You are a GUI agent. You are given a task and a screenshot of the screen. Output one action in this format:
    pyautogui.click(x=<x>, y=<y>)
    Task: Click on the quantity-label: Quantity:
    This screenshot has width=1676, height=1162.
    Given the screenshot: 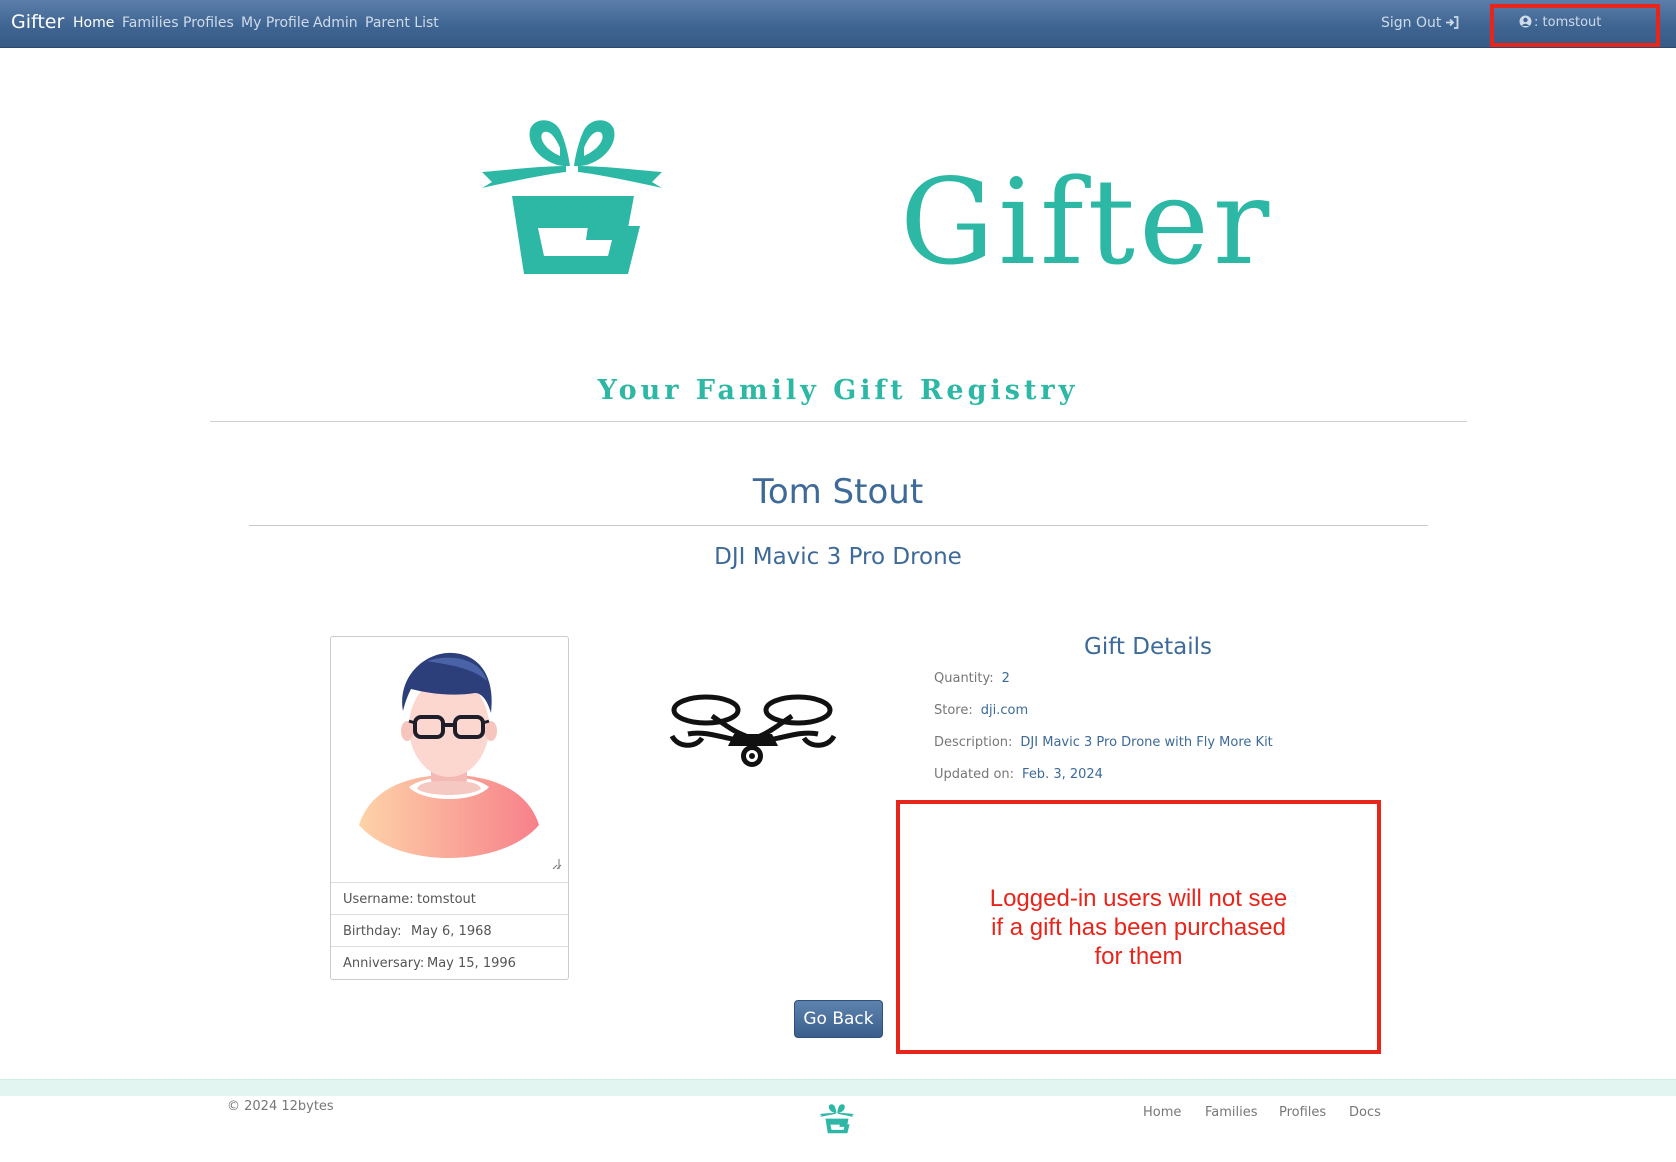 What is the action you would take?
    pyautogui.click(x=964, y=678)
    